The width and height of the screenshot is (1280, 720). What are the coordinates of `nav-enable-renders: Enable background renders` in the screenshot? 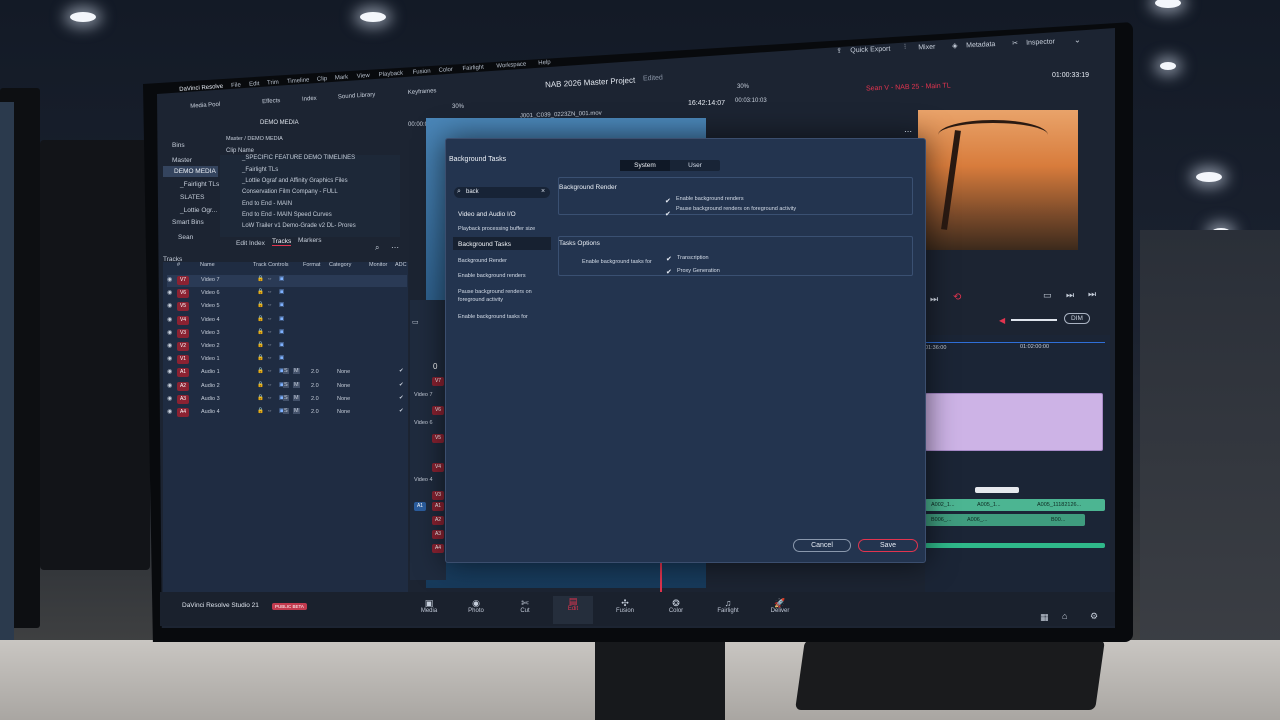 It's located at (492, 276).